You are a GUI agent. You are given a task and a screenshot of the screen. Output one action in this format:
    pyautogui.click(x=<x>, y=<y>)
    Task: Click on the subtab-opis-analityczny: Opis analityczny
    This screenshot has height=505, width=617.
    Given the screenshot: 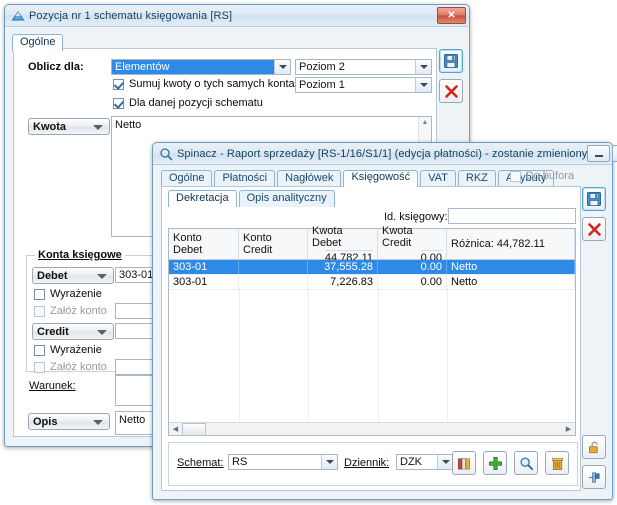 What is the action you would take?
    pyautogui.click(x=286, y=198)
    